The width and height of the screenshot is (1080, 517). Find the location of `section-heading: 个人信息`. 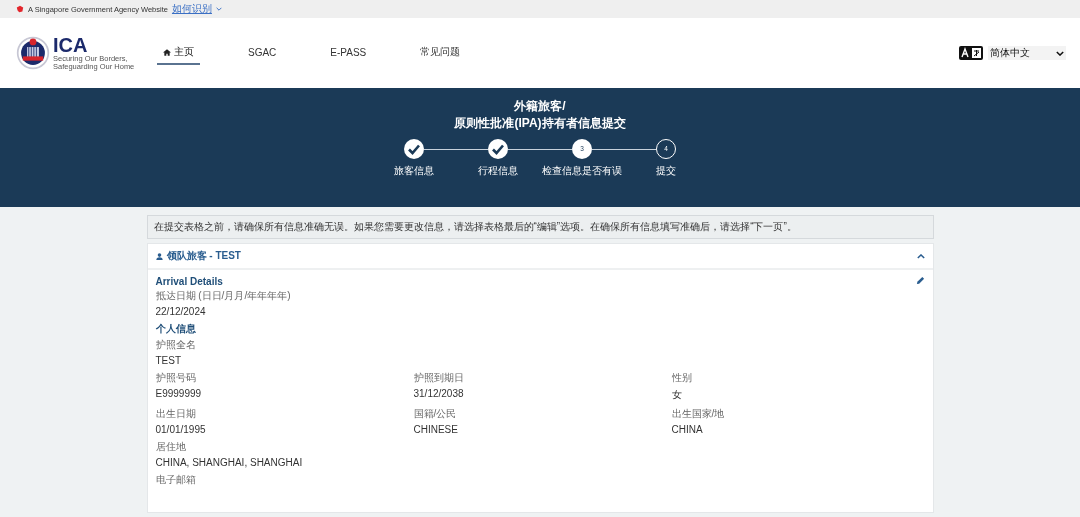

section-heading: 个人信息 is located at coordinates (175, 329).